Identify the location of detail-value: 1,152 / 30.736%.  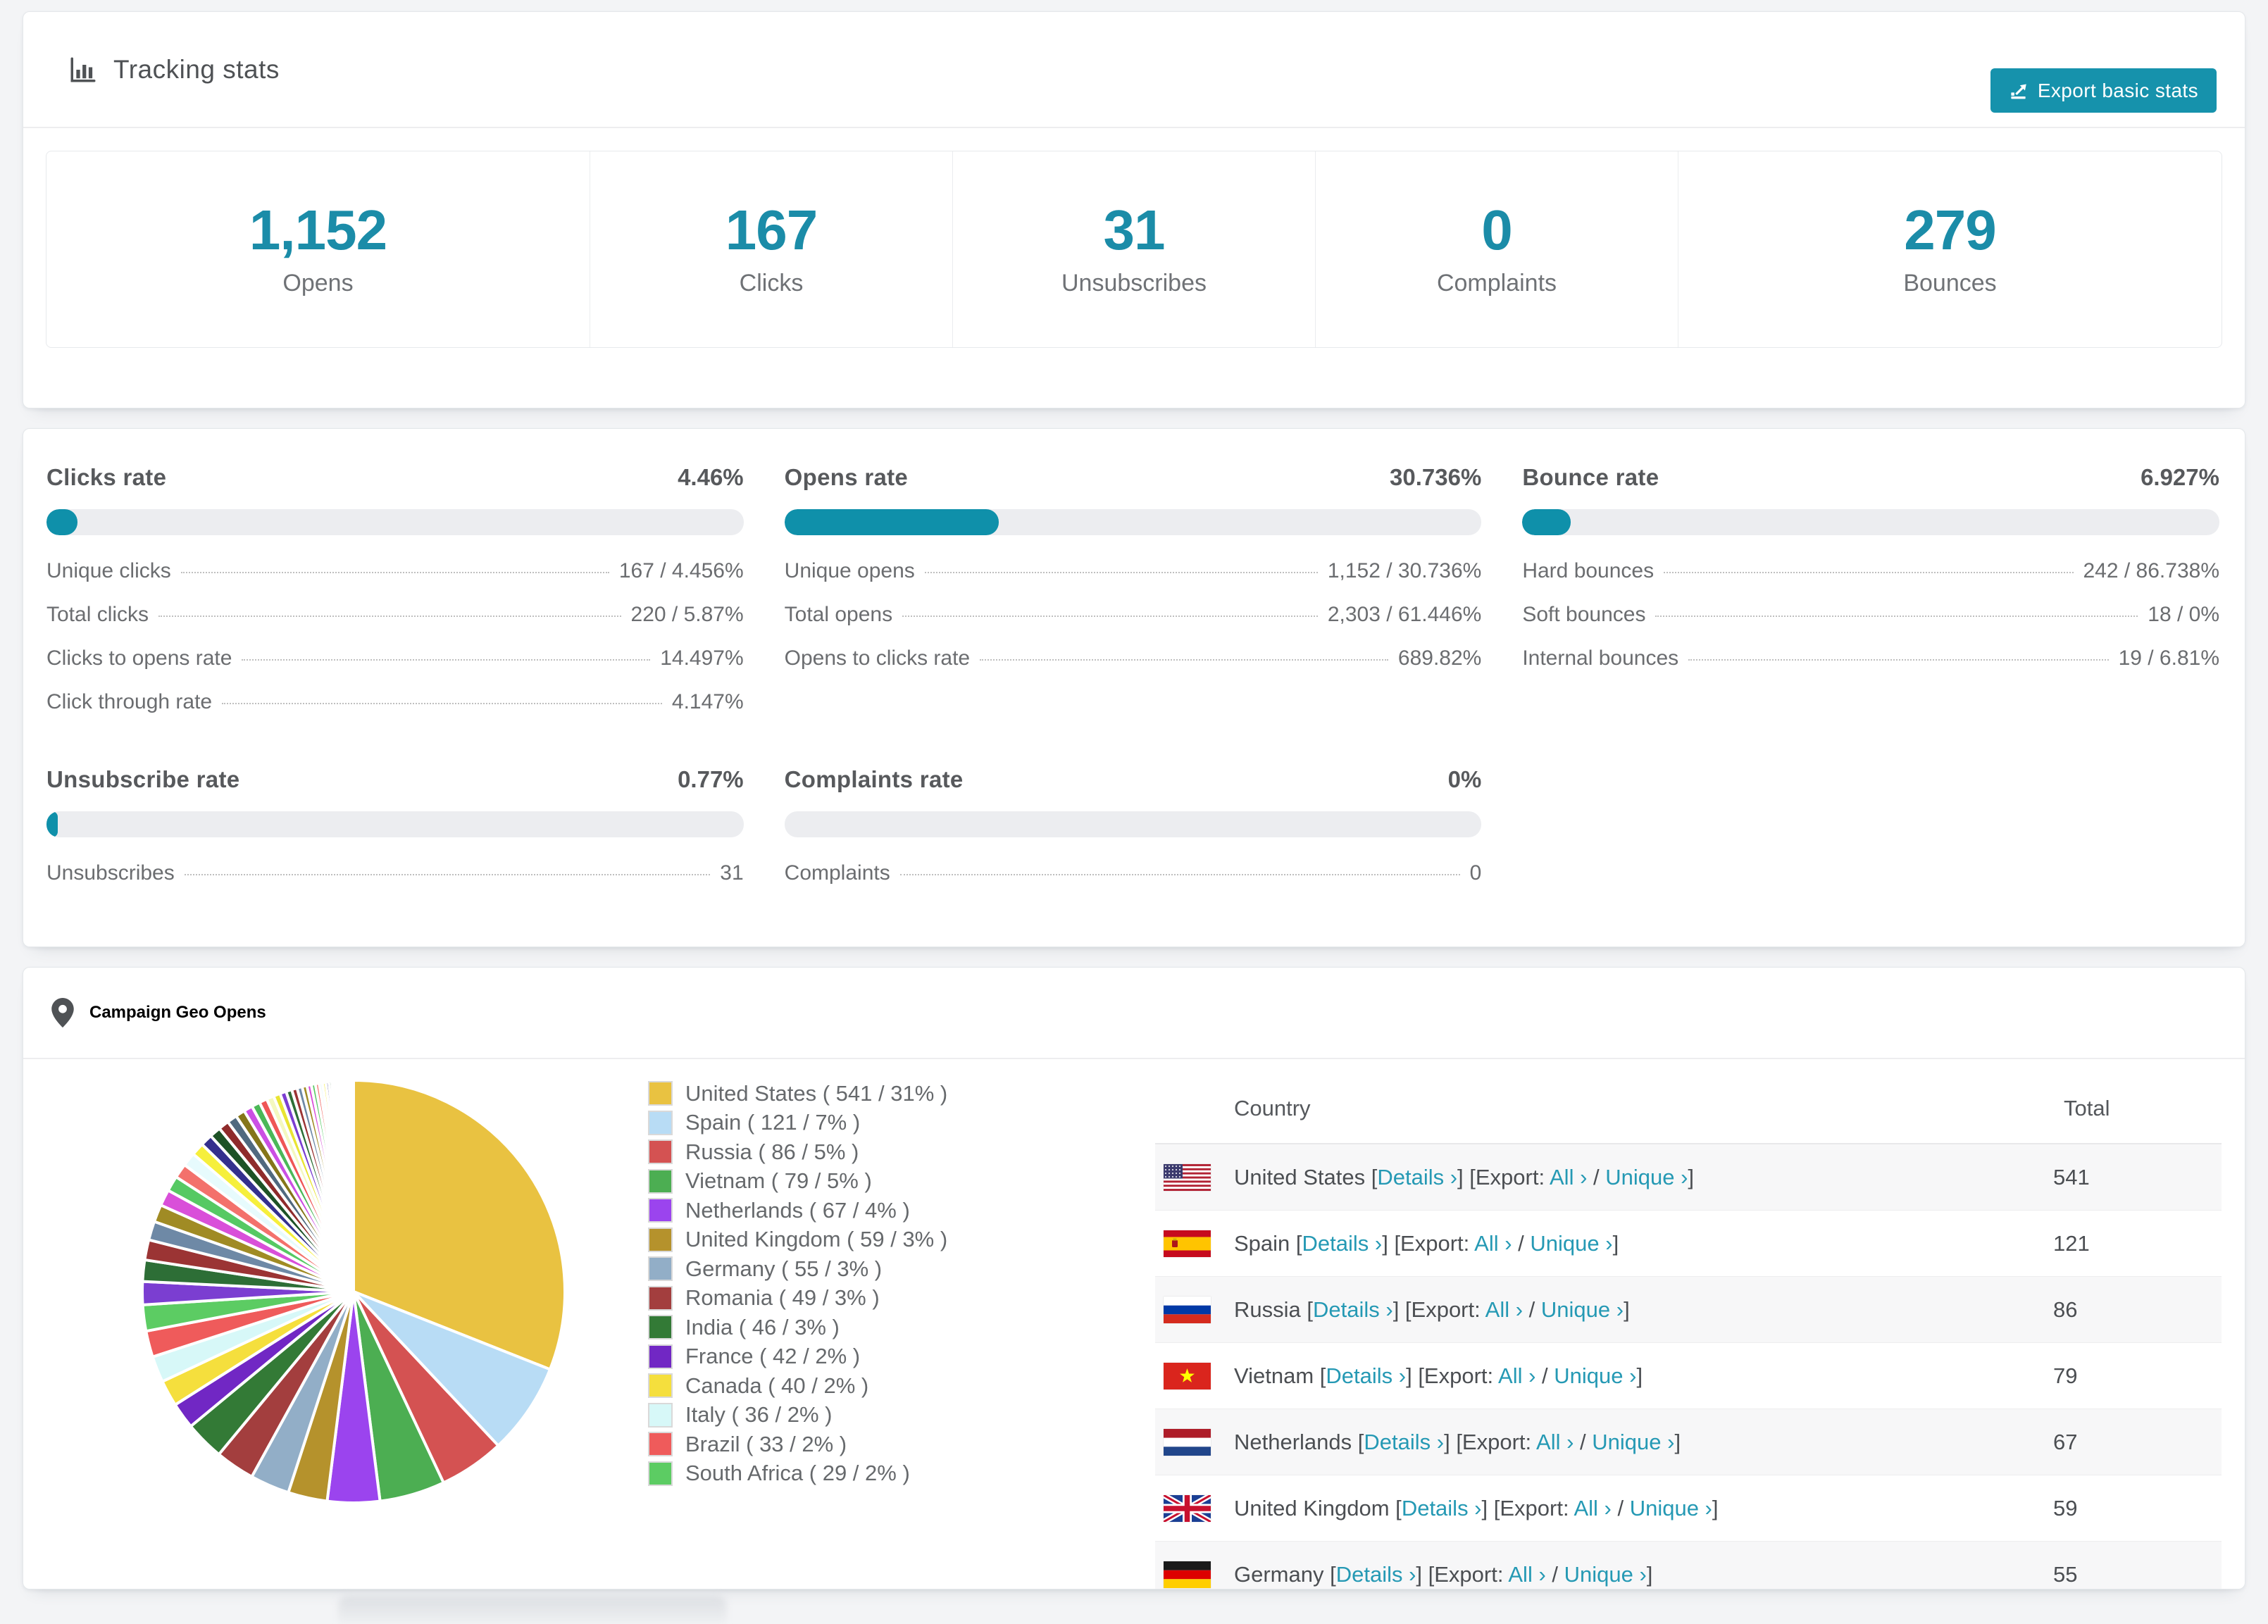
(1405, 570).